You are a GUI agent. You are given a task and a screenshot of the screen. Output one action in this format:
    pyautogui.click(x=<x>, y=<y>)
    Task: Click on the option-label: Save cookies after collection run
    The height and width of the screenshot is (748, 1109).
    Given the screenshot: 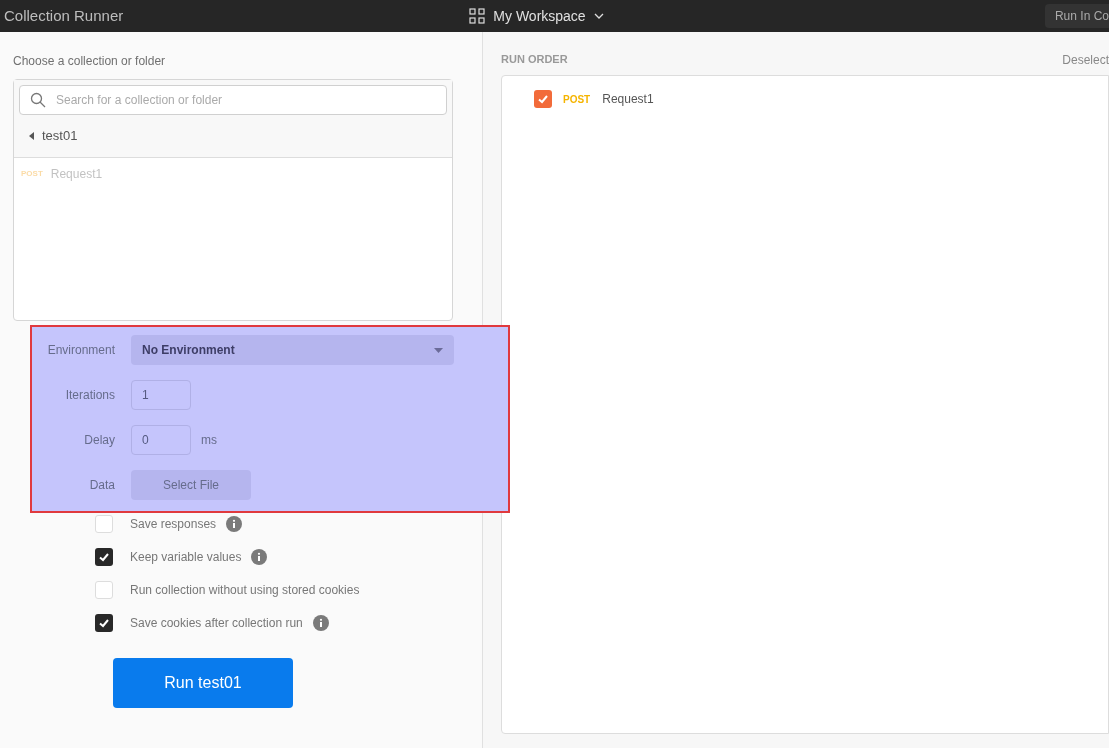 What is the action you would take?
    pyautogui.click(x=216, y=623)
    